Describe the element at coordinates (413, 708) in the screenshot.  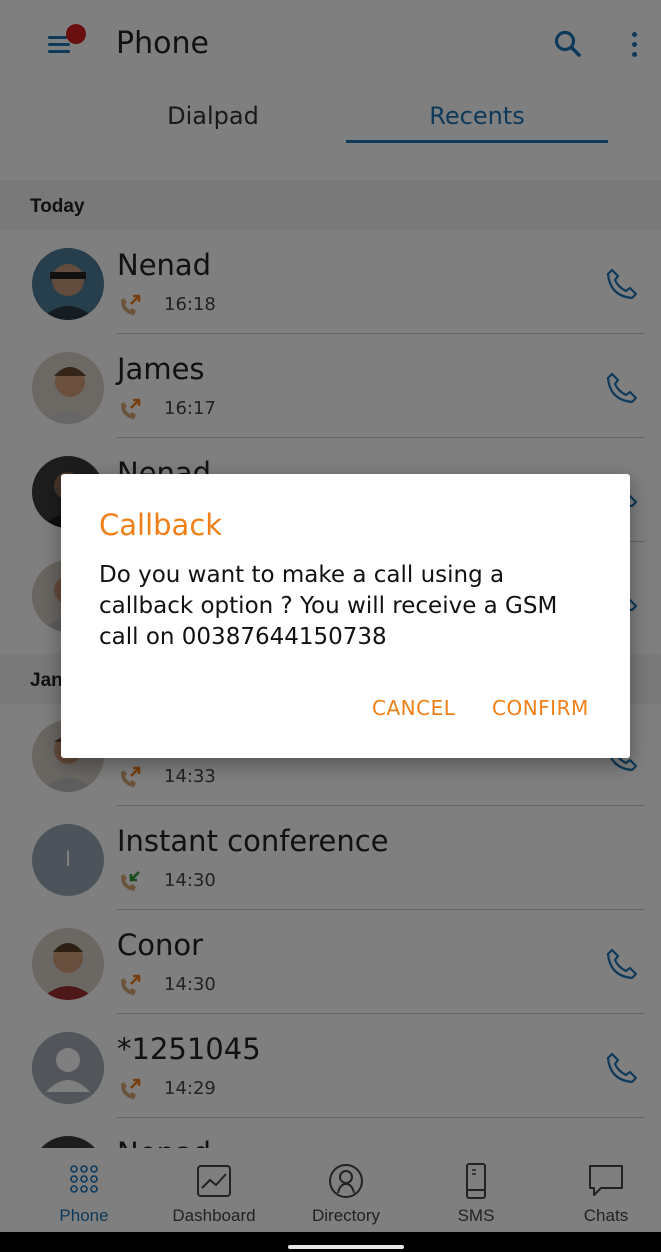
I see `cancel-button: CANCEL` at that location.